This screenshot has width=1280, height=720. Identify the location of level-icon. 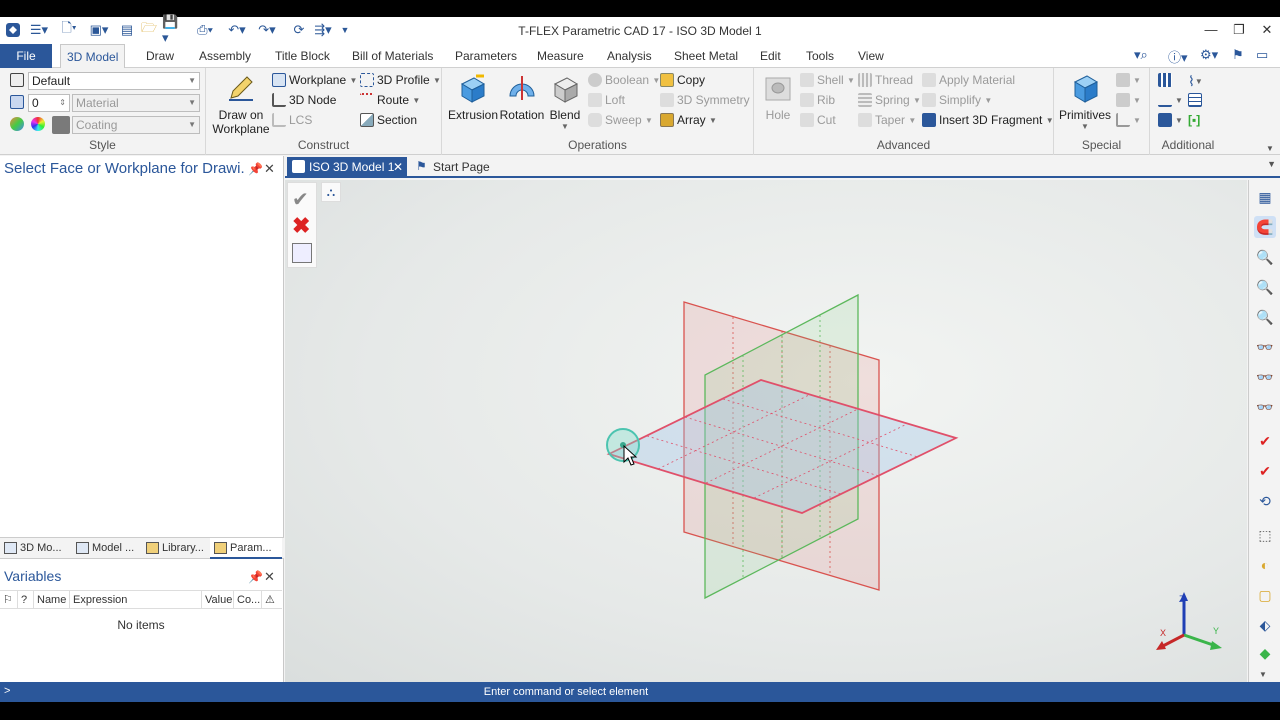
(18, 102).